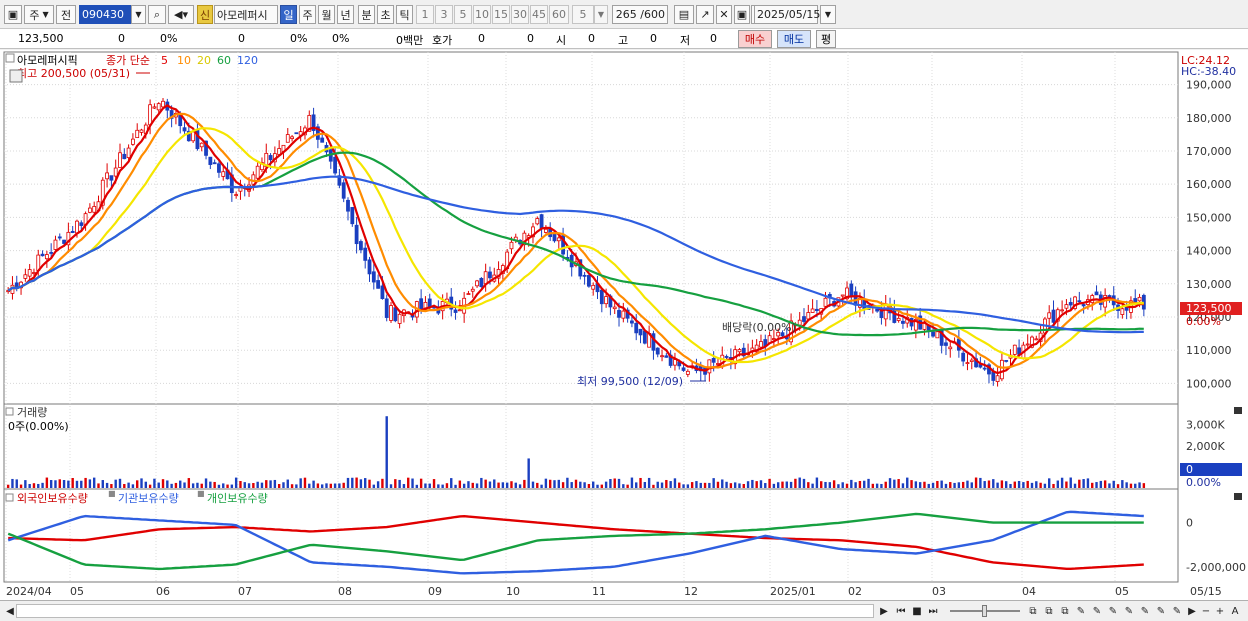  Describe the element at coordinates (828, 14) in the screenshot. I see `calendar-dropdown-icon: ▼` at that location.